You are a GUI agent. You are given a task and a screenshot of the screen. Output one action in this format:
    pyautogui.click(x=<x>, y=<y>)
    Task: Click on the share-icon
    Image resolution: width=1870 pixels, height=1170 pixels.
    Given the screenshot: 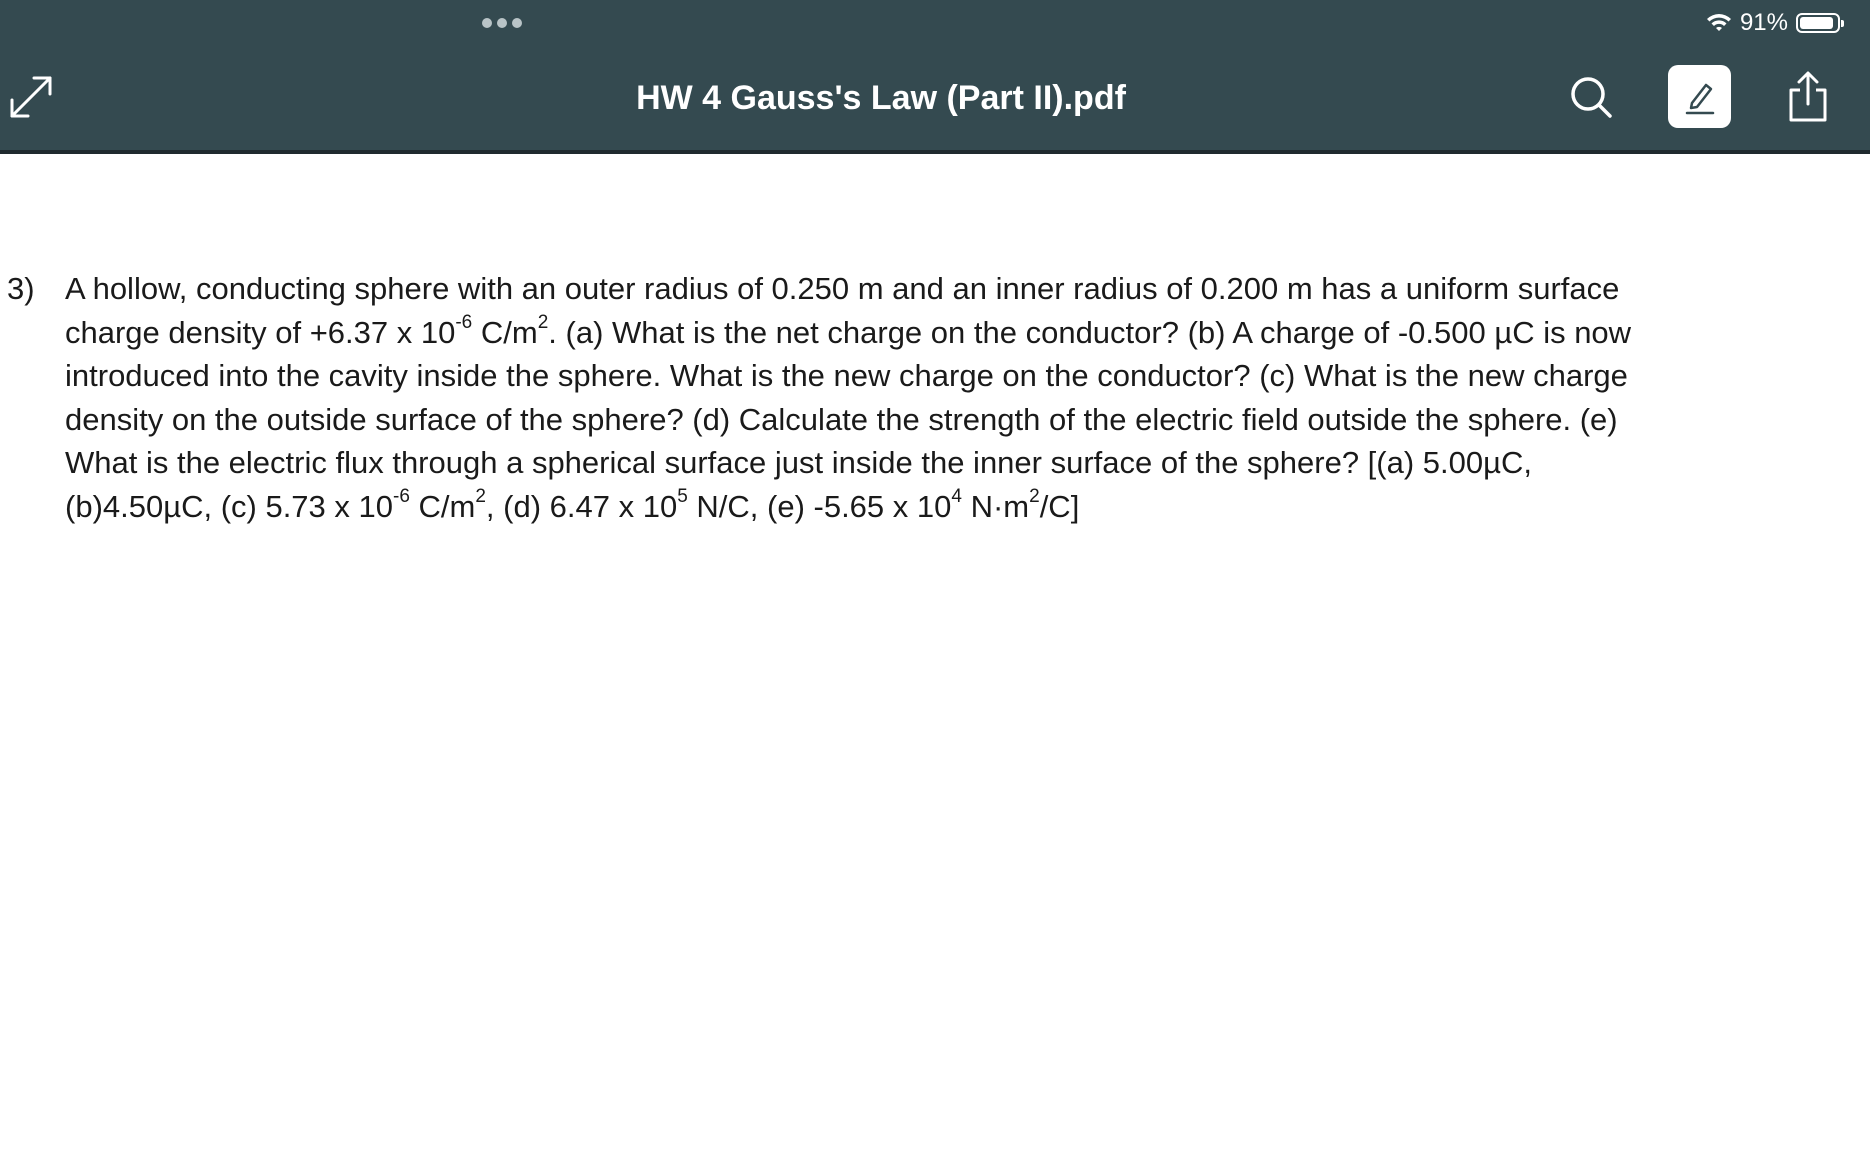 What is the action you would take?
    pyautogui.click(x=1808, y=96)
    